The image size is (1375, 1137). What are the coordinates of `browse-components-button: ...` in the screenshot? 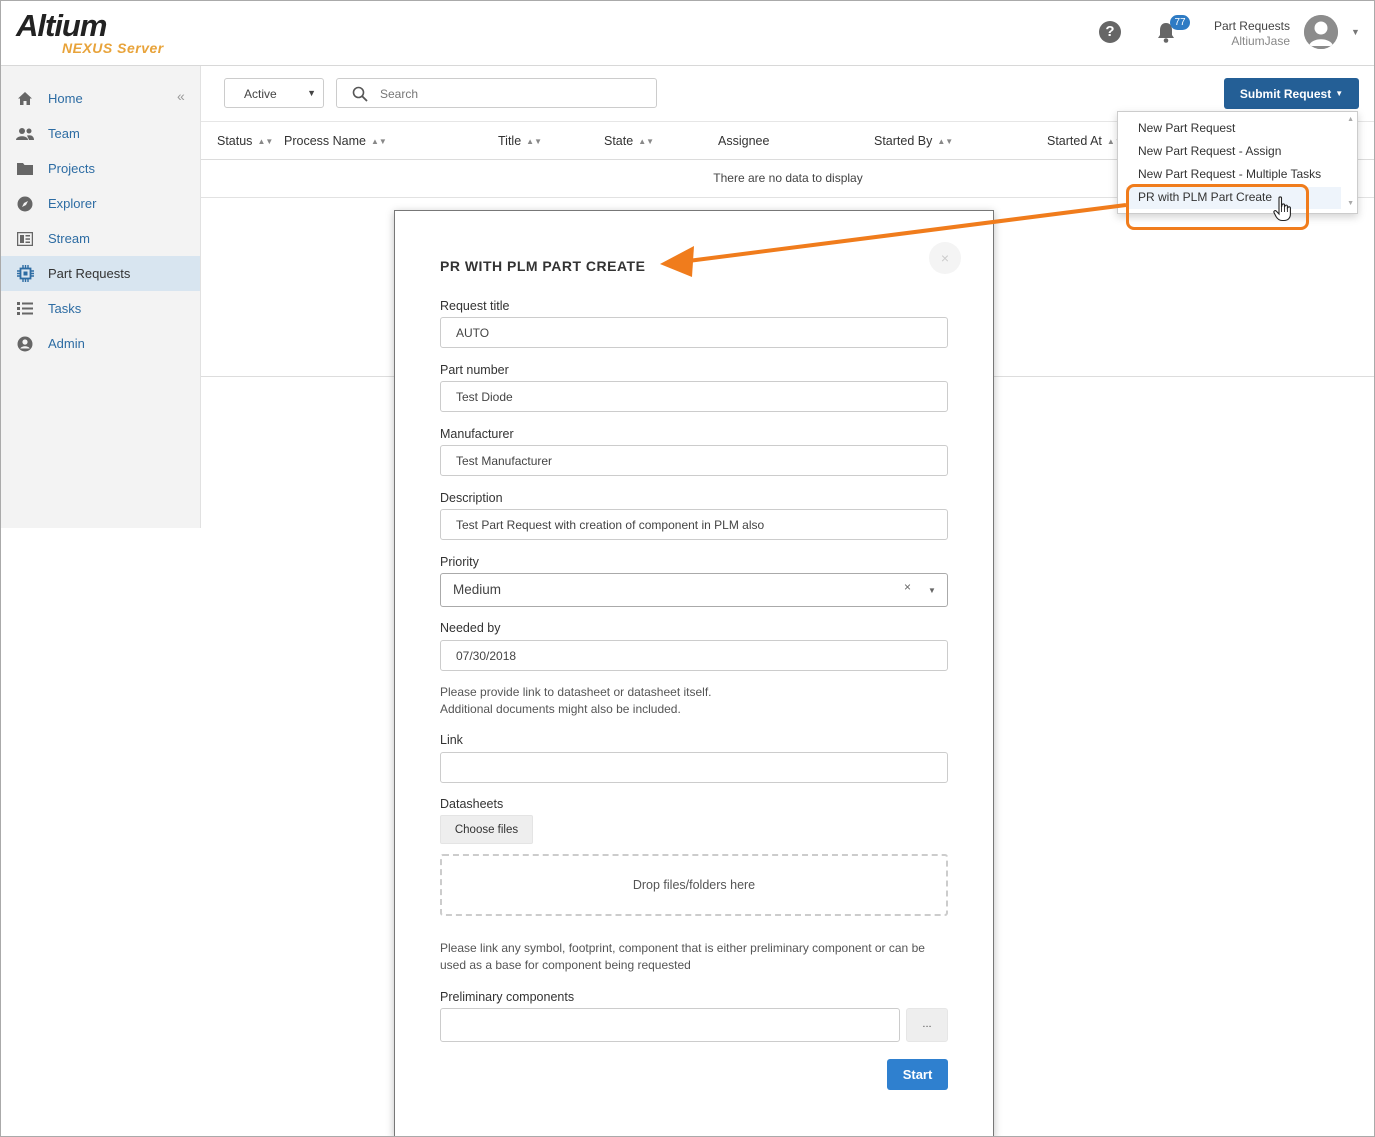 It's located at (927, 1025).